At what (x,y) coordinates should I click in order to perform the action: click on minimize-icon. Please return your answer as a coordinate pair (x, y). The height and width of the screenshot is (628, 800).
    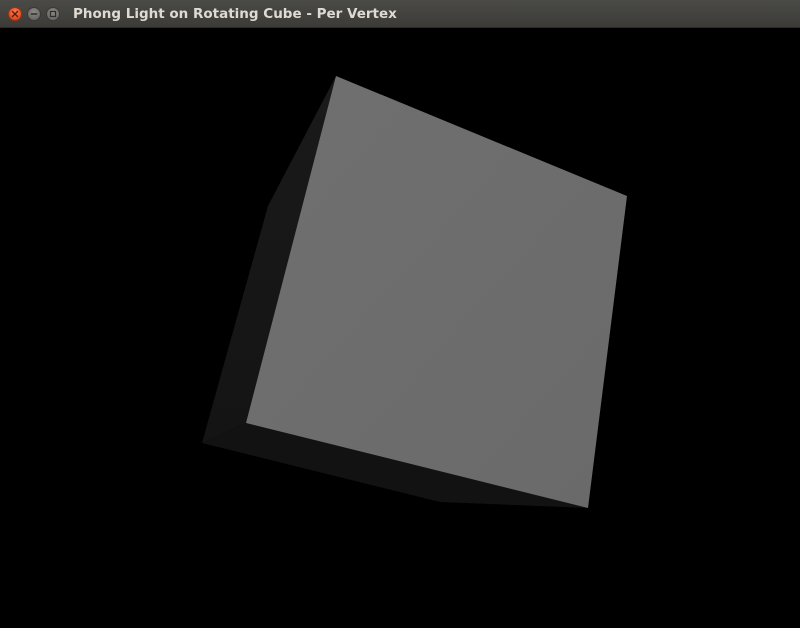
    Looking at the image, I should click on (34, 14).